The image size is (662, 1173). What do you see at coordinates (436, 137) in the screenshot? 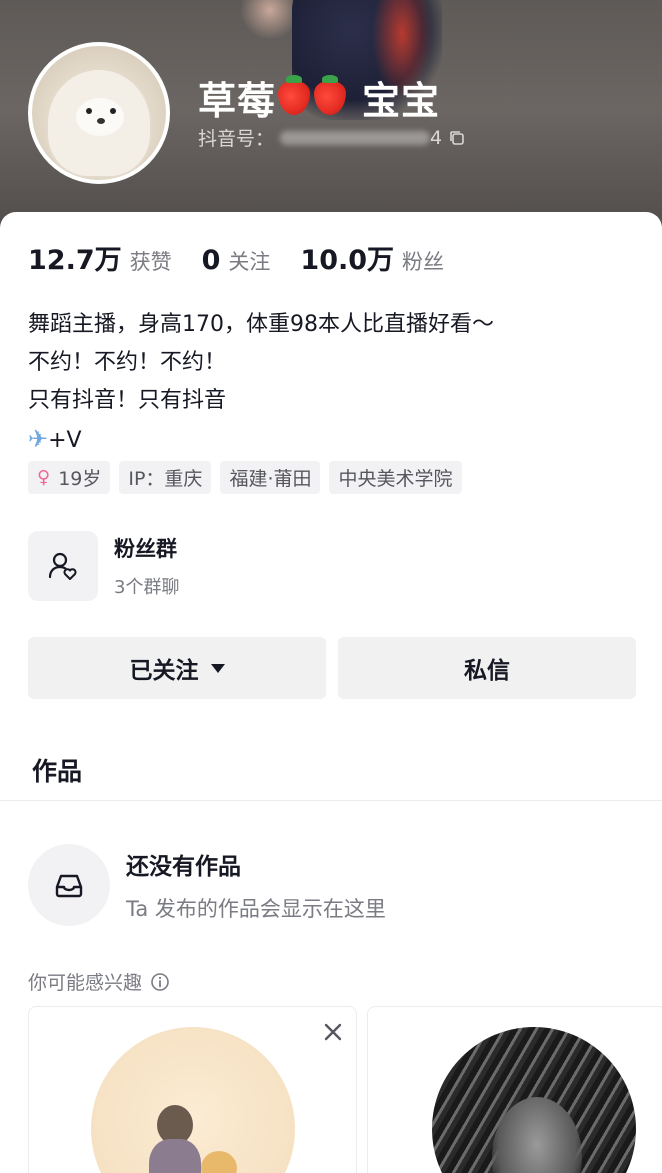
I see `douyin-id-tail: 4` at bounding box center [436, 137].